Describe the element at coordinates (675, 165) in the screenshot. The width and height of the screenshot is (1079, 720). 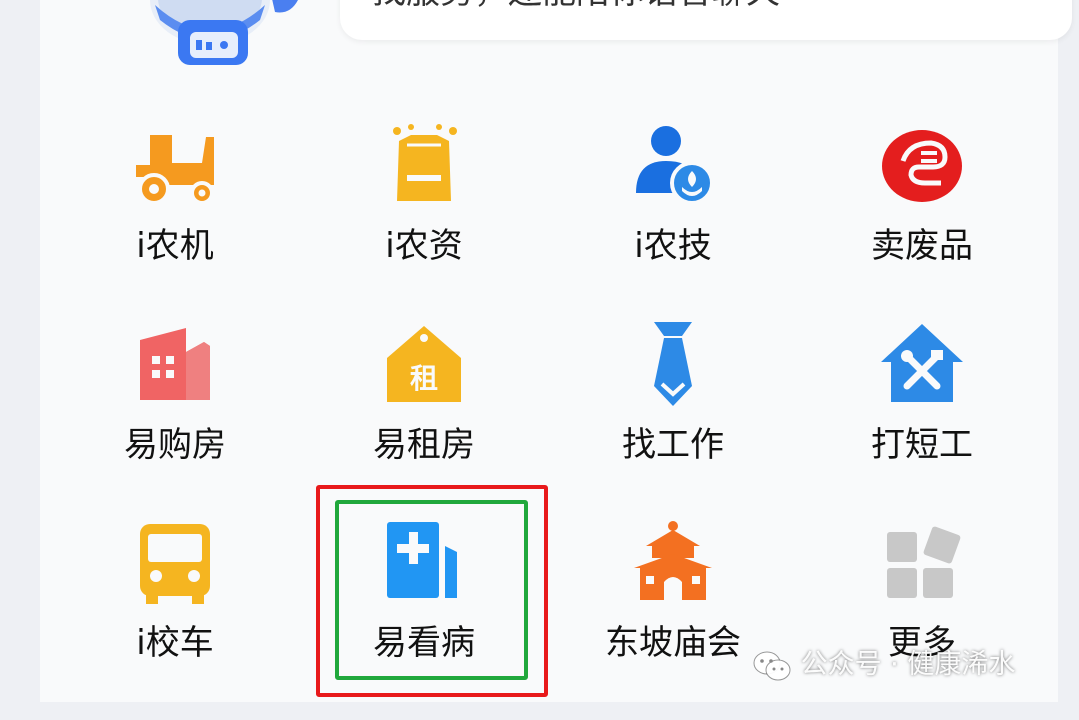
I see `agri-expert-icon` at that location.